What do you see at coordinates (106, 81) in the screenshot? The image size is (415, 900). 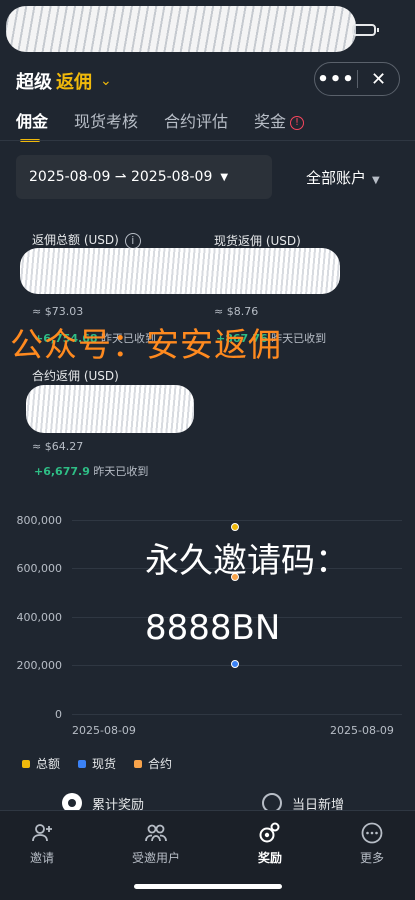 I see `chevron-down-icon: ⌄` at bounding box center [106, 81].